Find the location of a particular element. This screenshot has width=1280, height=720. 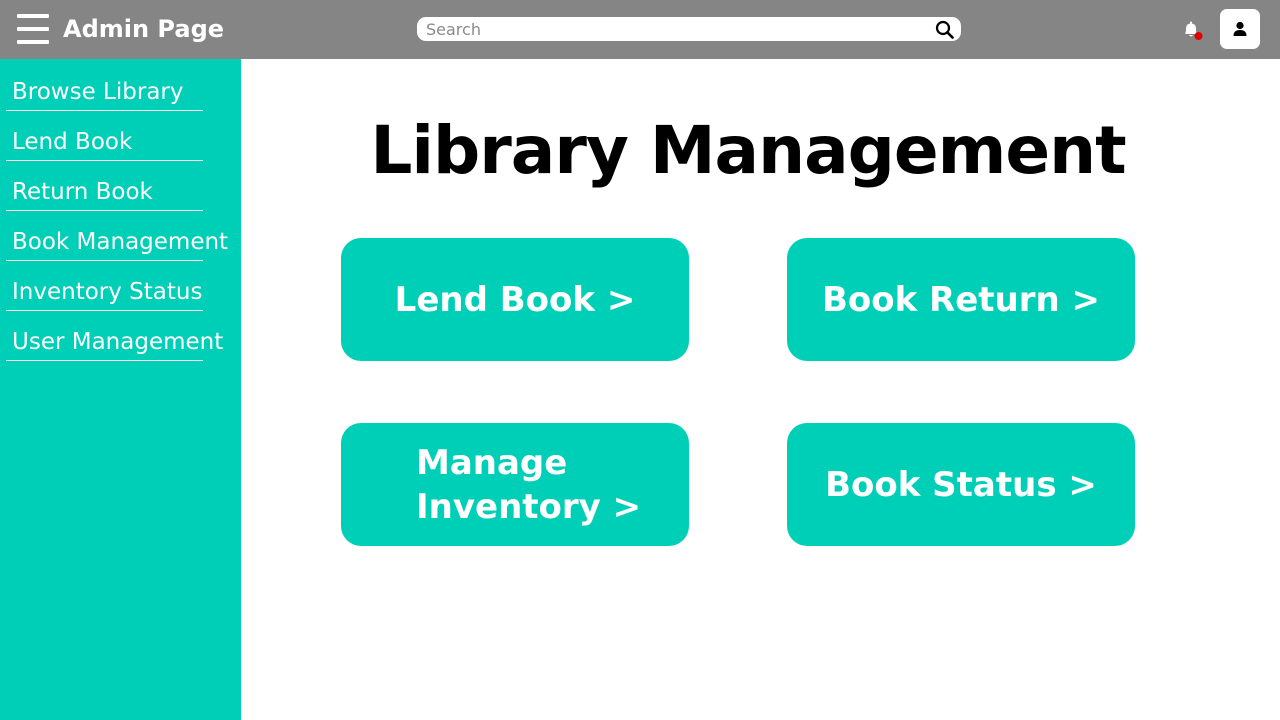

sidebar-item-user-management: User Management is located at coordinates (114, 336).